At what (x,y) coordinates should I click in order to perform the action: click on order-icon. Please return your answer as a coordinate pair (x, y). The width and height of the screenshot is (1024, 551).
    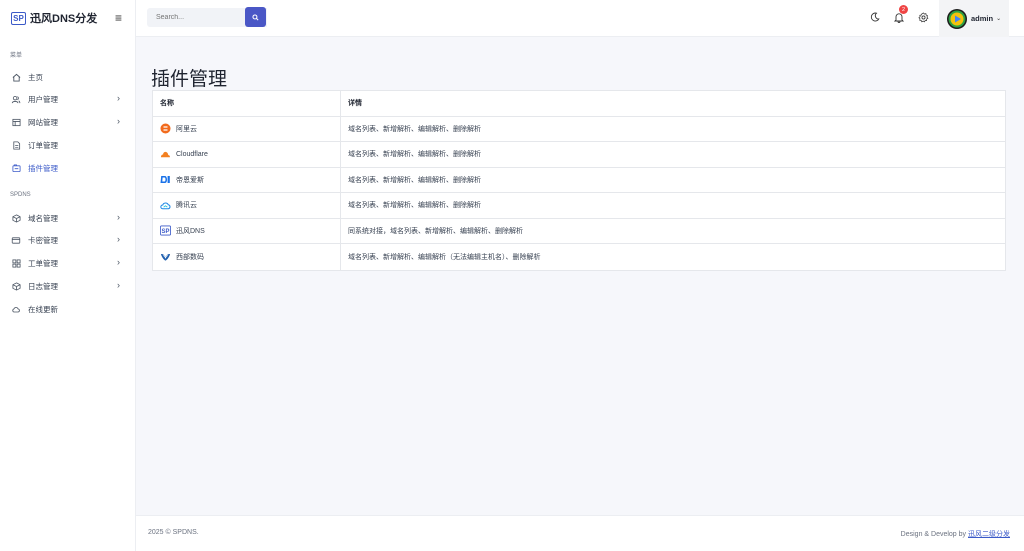
    Looking at the image, I should click on (16, 145).